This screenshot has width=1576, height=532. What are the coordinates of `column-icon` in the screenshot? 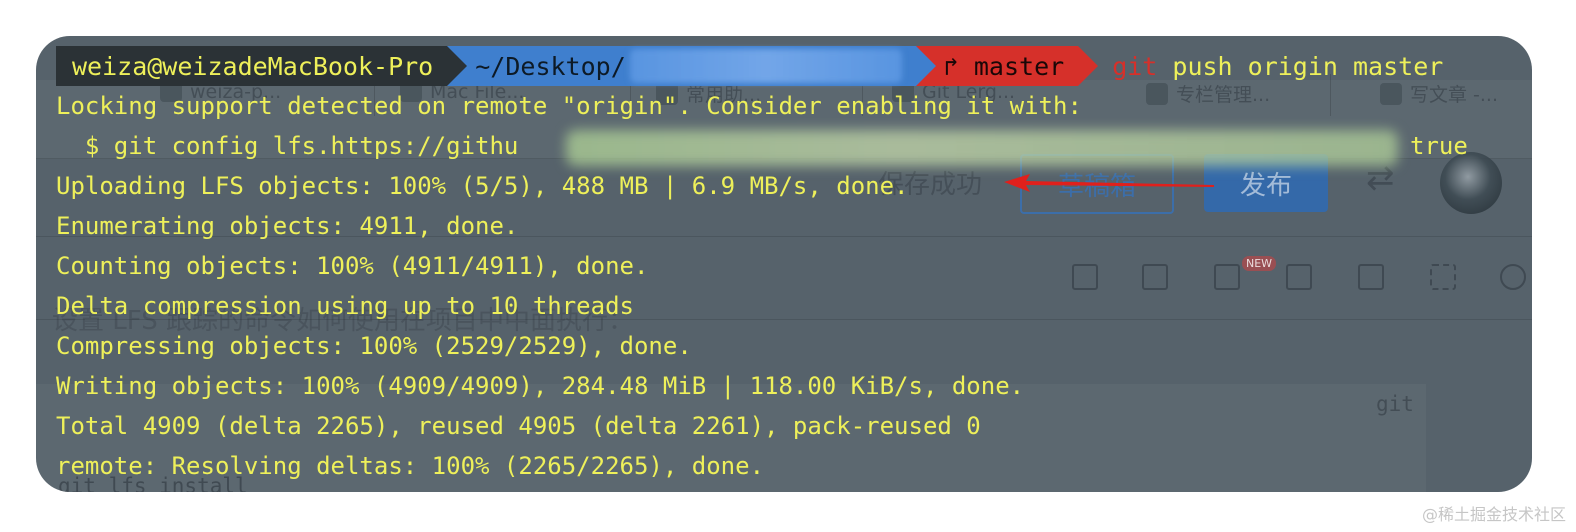 It's located at (1157, 94).